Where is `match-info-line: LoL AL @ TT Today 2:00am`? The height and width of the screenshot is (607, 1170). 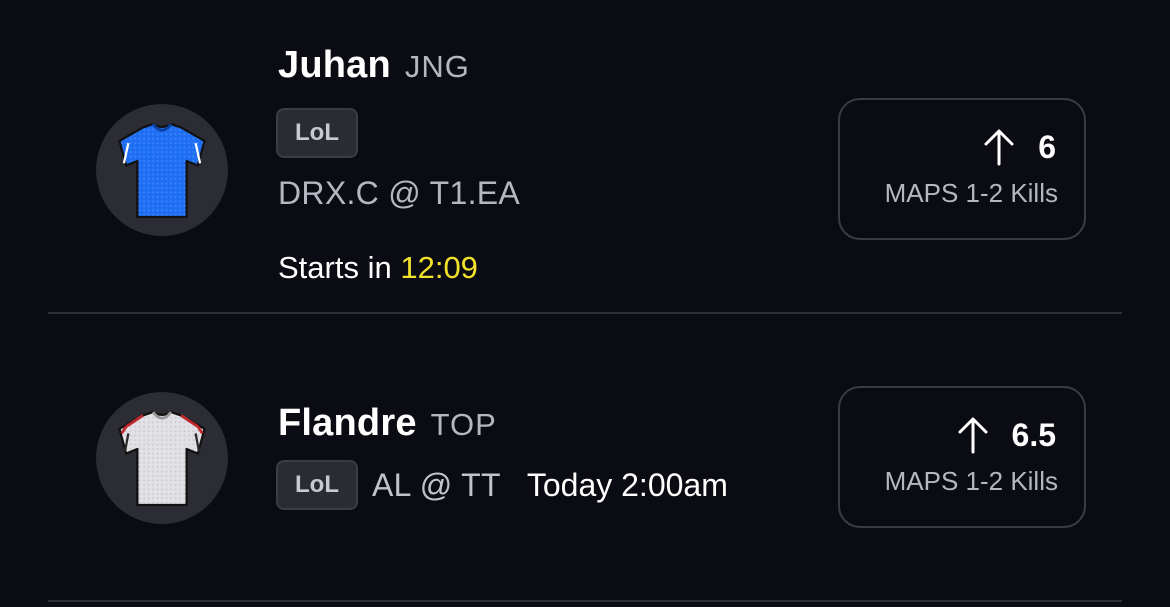
match-info-line: LoL AL @ TT Today 2:00am is located at coordinates (502, 485).